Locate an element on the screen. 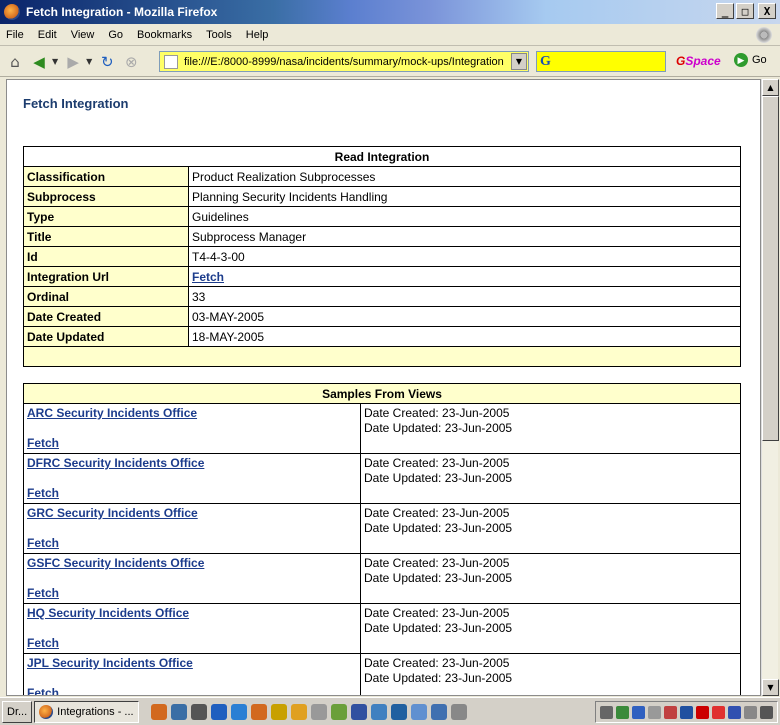 Image resolution: width=780 pixels, height=725 pixels. scroll-down-icon: ▼ is located at coordinates (770, 687).